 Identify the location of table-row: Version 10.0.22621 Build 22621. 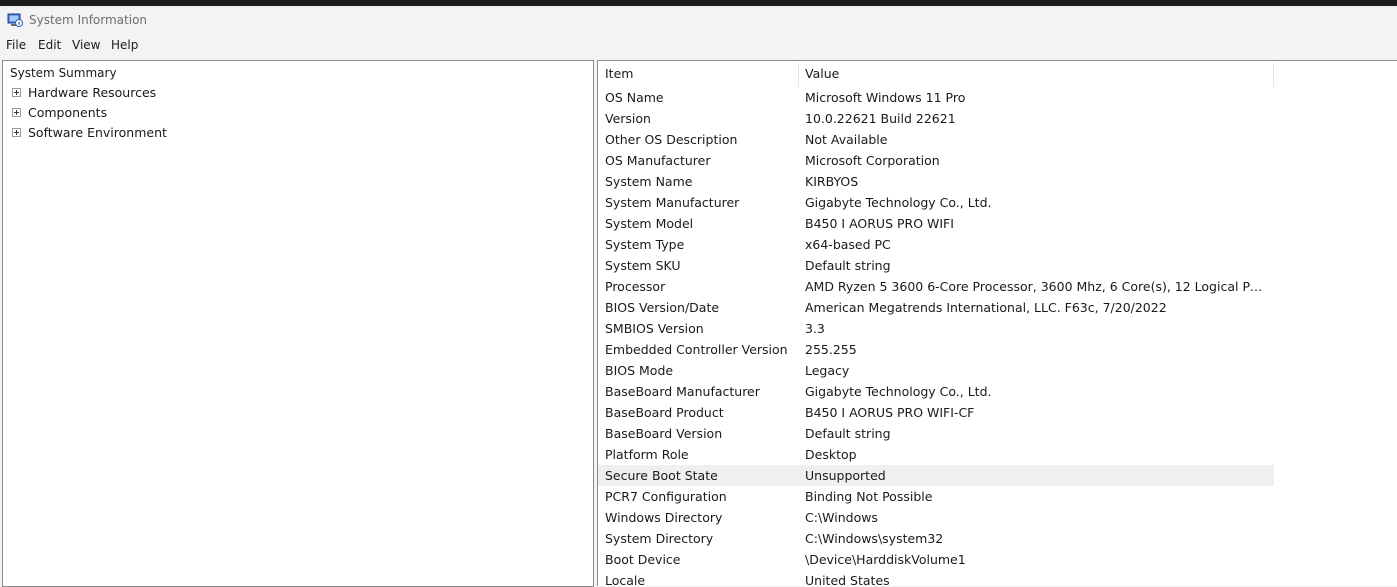
(936, 118).